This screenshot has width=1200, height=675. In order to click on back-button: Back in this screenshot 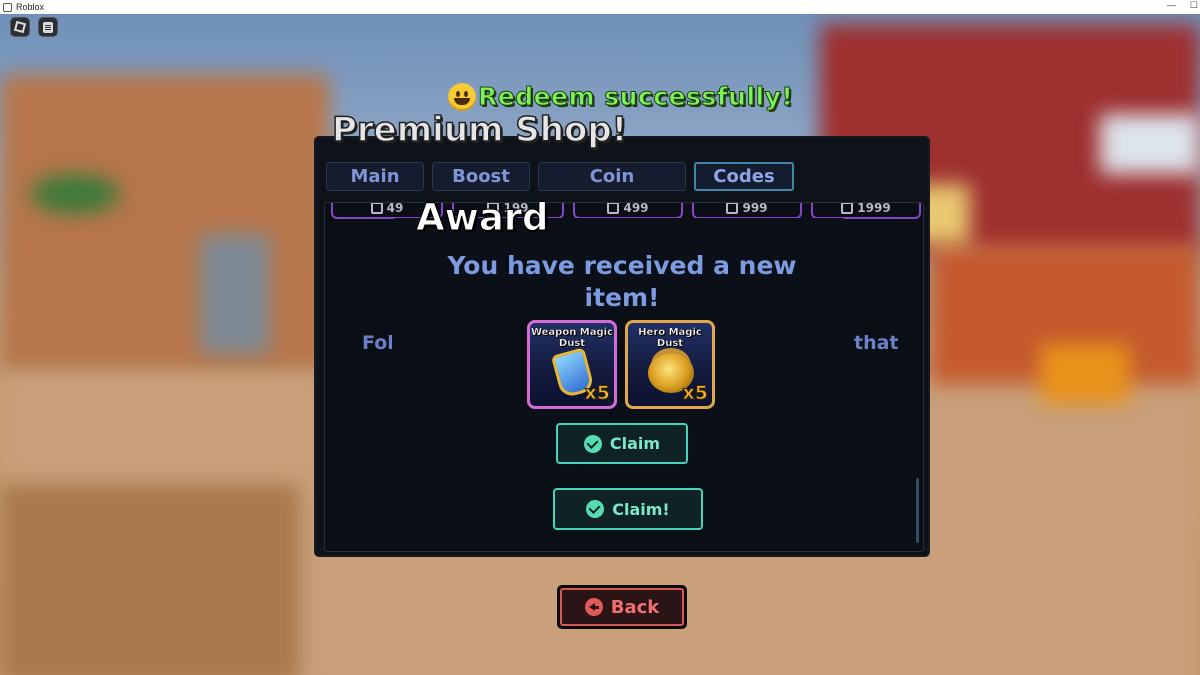, I will do `click(622, 607)`.